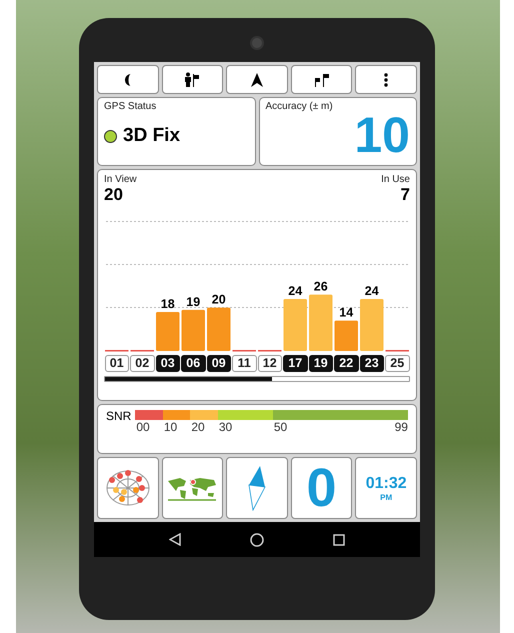  I want to click on in-view-label: In View, so click(120, 179).